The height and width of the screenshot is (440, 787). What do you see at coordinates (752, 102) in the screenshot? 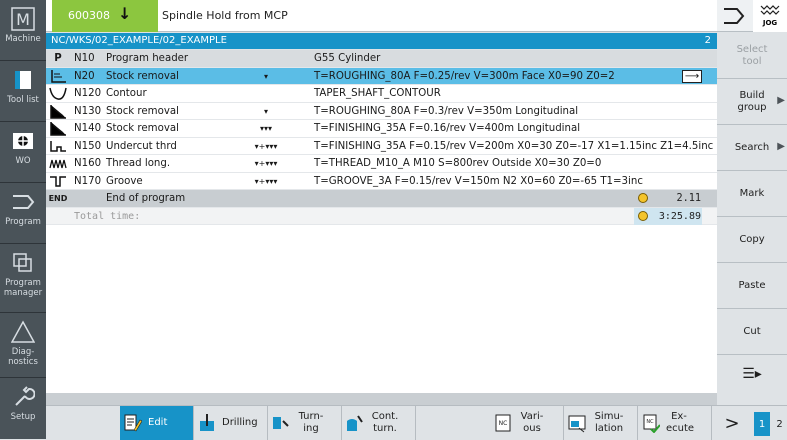
I see `softkey-build-group: Build group ▶` at bounding box center [752, 102].